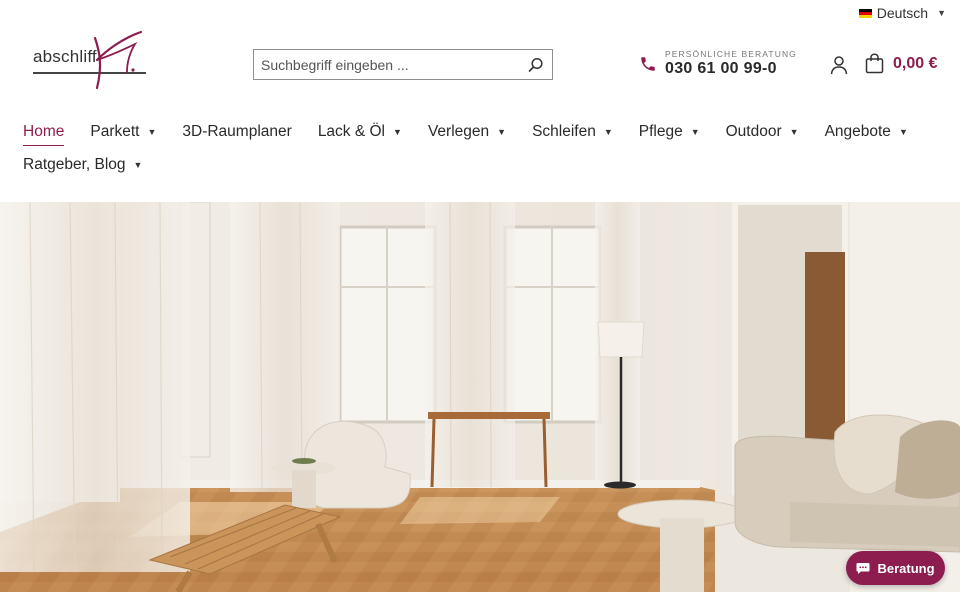  I want to click on chat-bubble-icon, so click(863, 568).